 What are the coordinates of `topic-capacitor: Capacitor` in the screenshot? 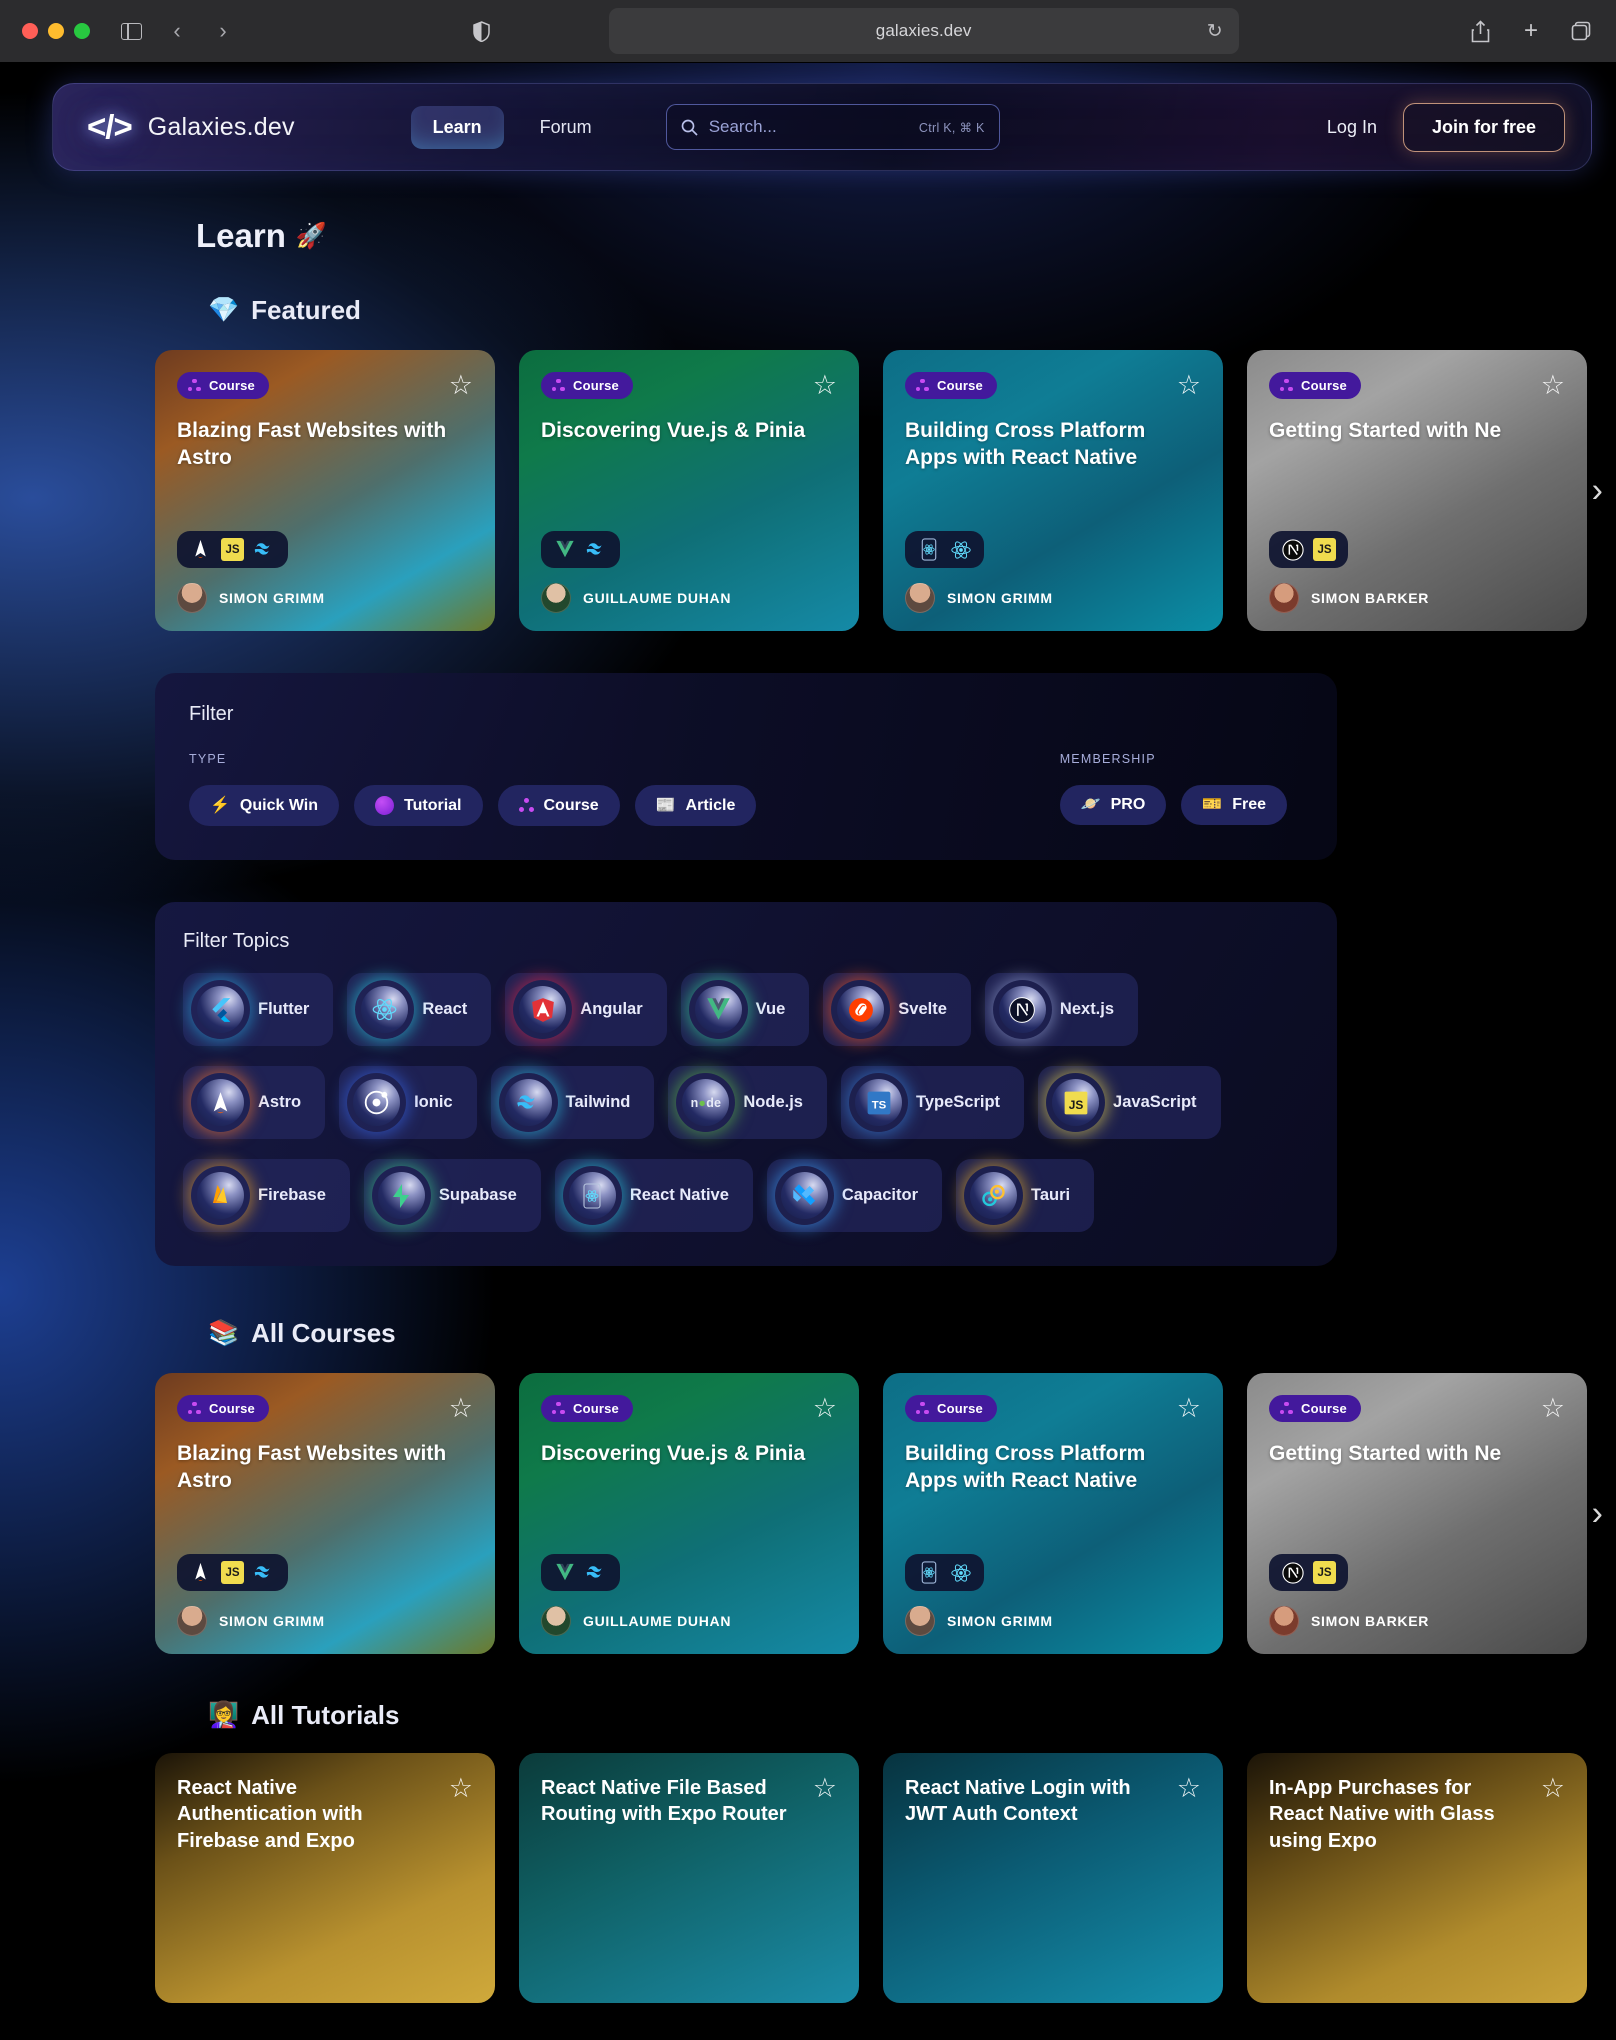 It's located at (854, 1195).